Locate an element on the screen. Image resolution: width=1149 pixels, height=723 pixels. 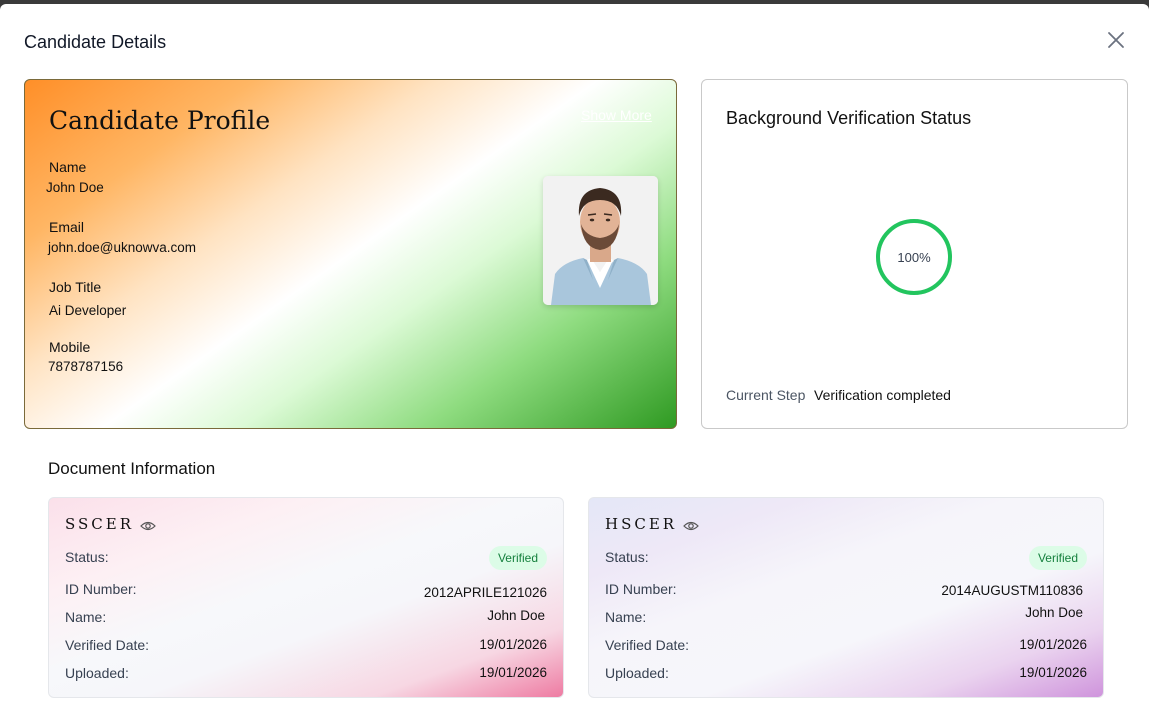
job-title-value: Ai Developer is located at coordinates (88, 310).